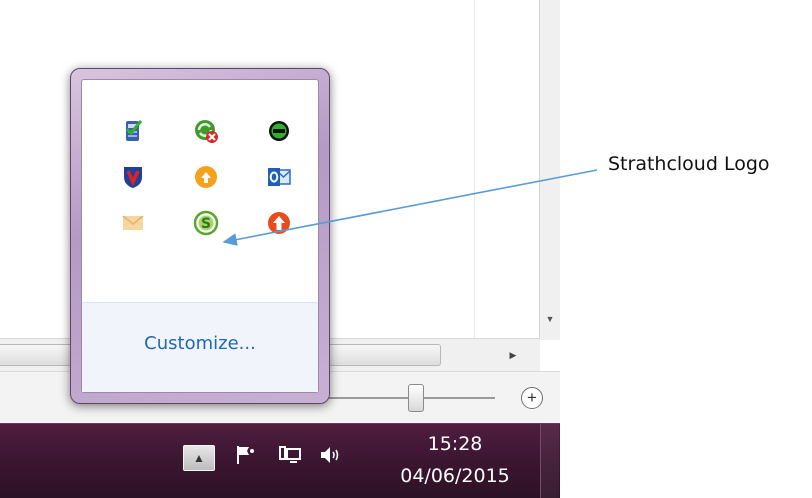  What do you see at coordinates (689, 164) in the screenshot?
I see `annotation-label: Strathcloud Logo` at bounding box center [689, 164].